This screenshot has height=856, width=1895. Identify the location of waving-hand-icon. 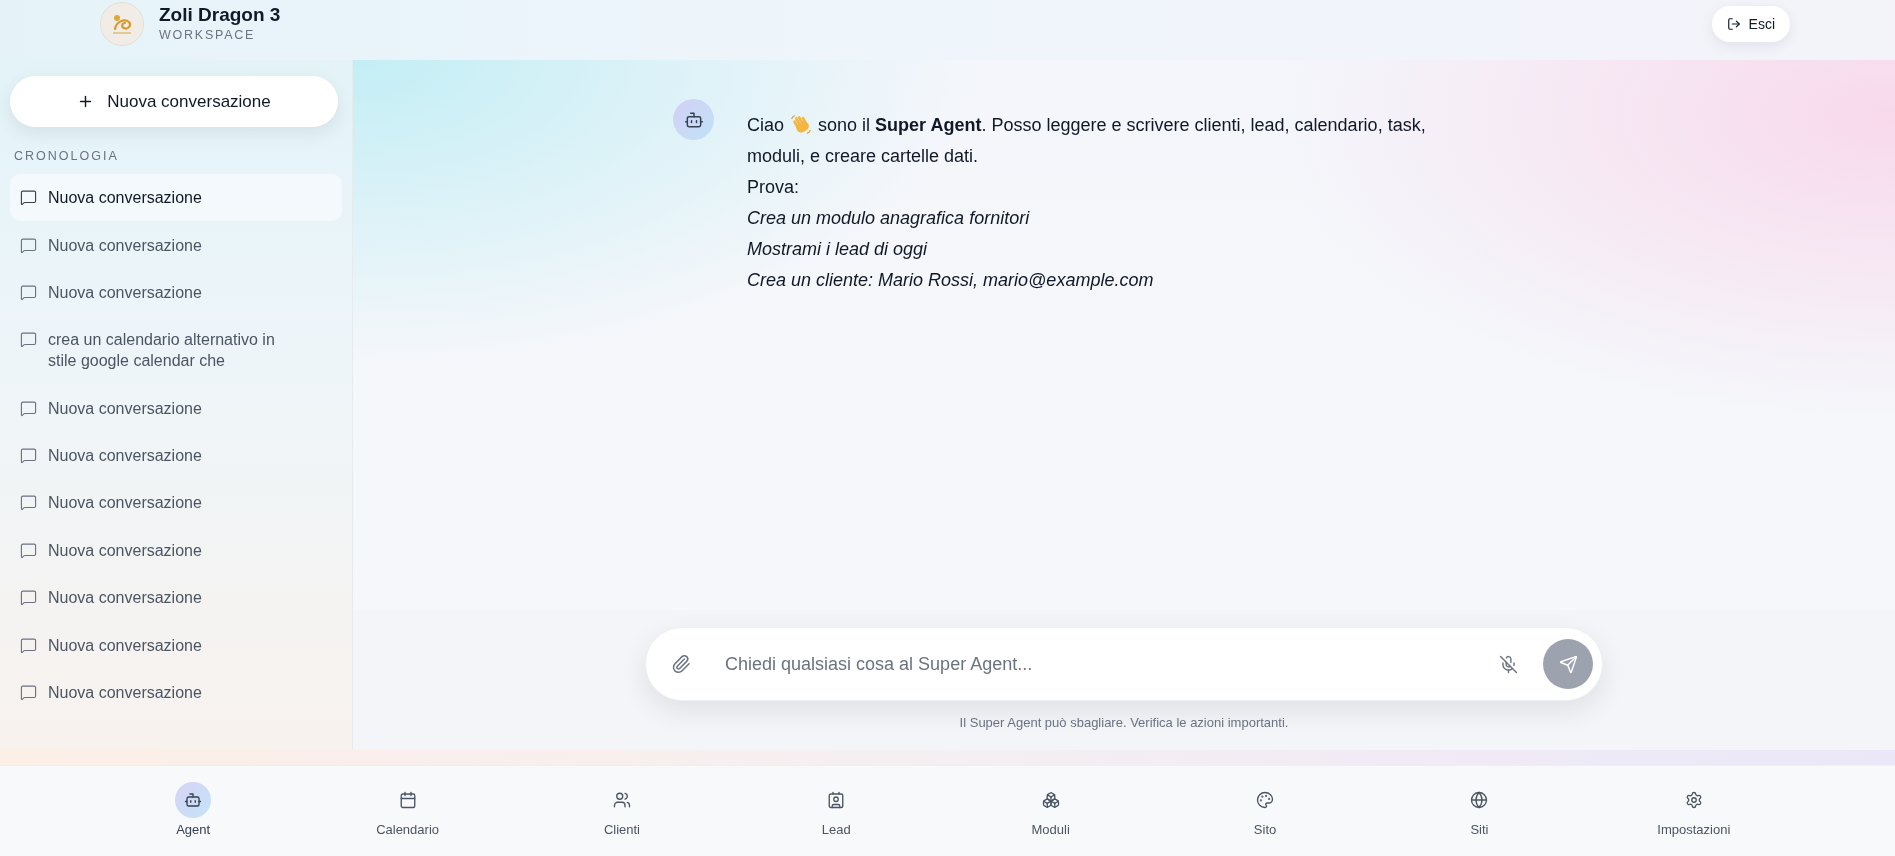
(801, 124).